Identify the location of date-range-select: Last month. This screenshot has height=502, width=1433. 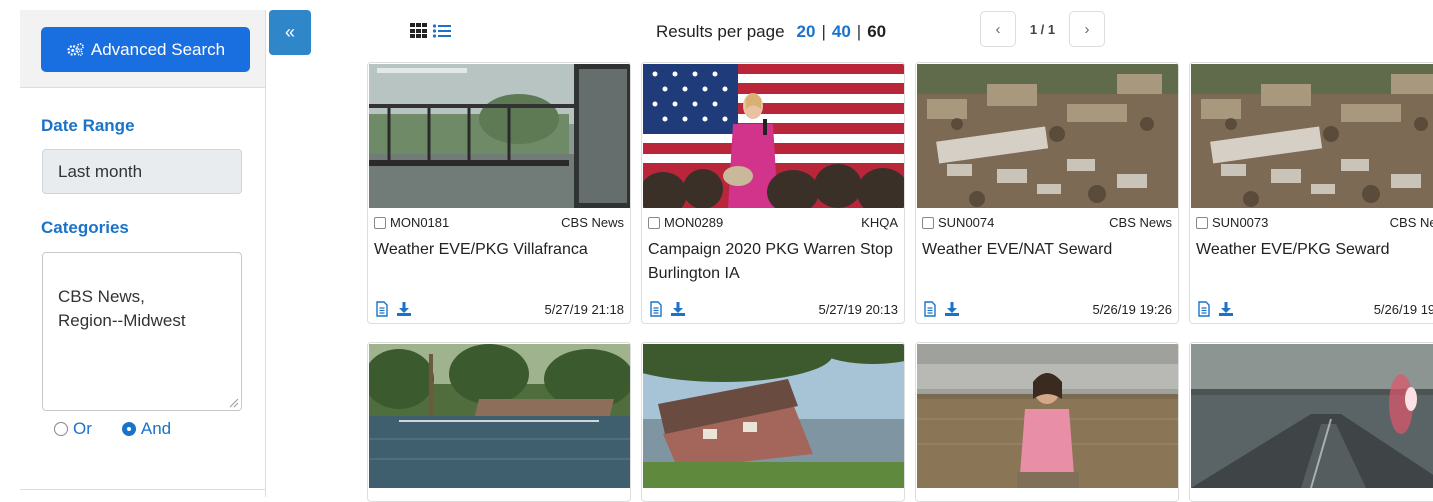
(142, 171).